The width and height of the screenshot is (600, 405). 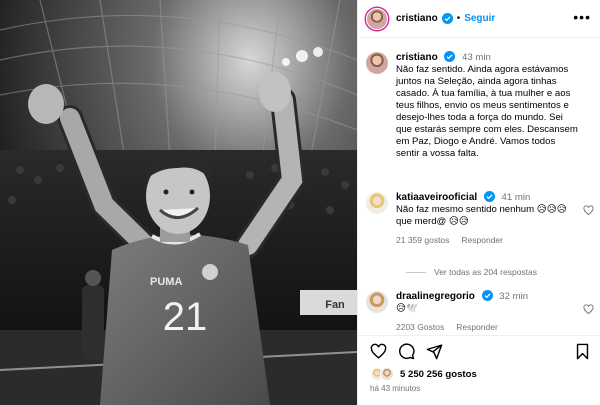 I want to click on caption-username: cristiano, so click(x=417, y=57).